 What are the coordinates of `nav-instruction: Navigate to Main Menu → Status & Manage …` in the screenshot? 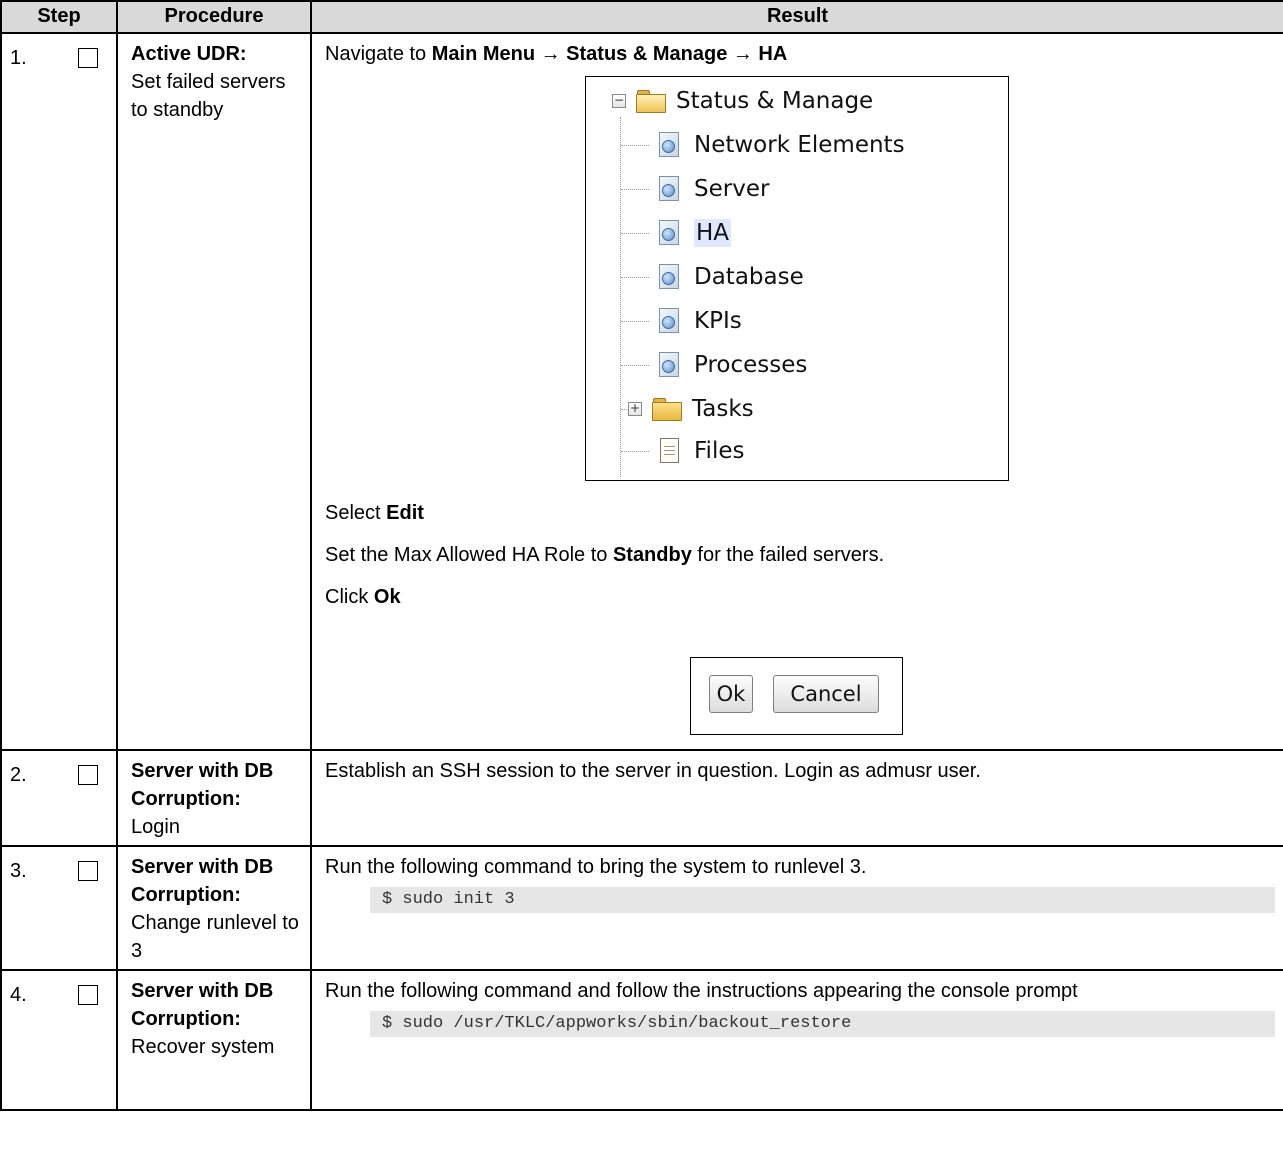 It's located at (800, 54).